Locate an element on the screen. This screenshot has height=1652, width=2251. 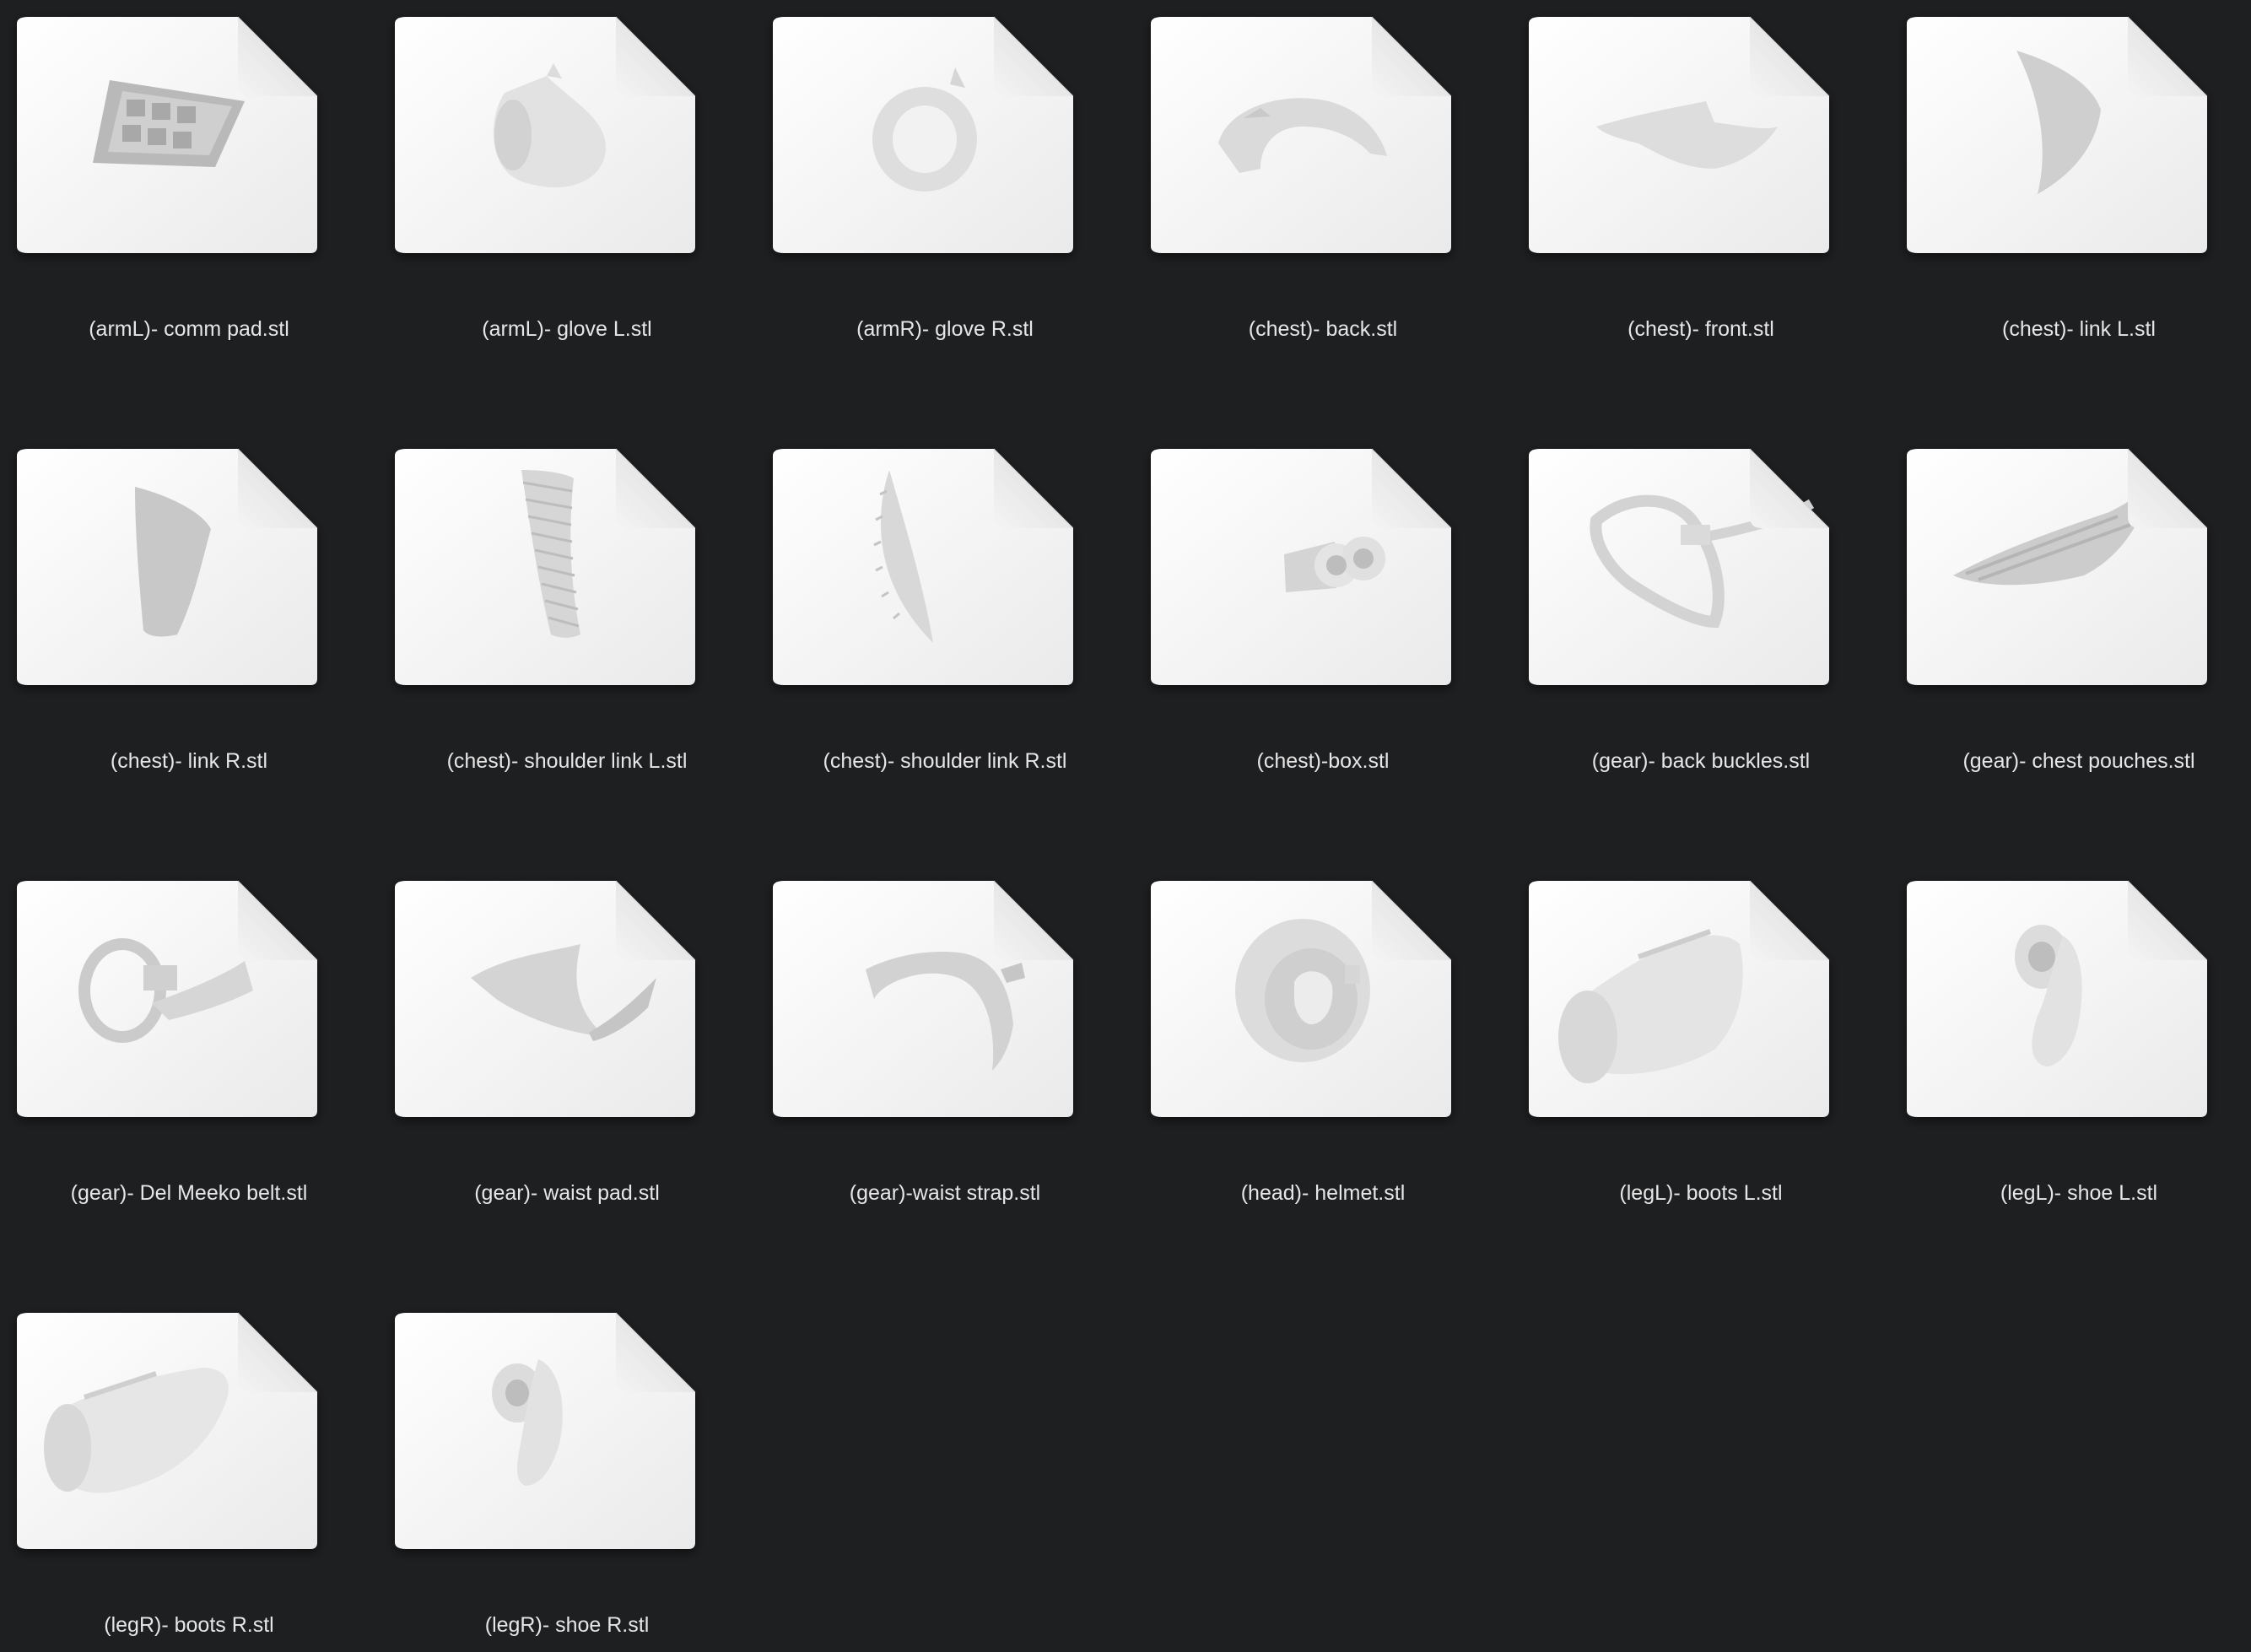
file-item: (gear)- chest pouches.stl is located at coordinates (2070, 602).